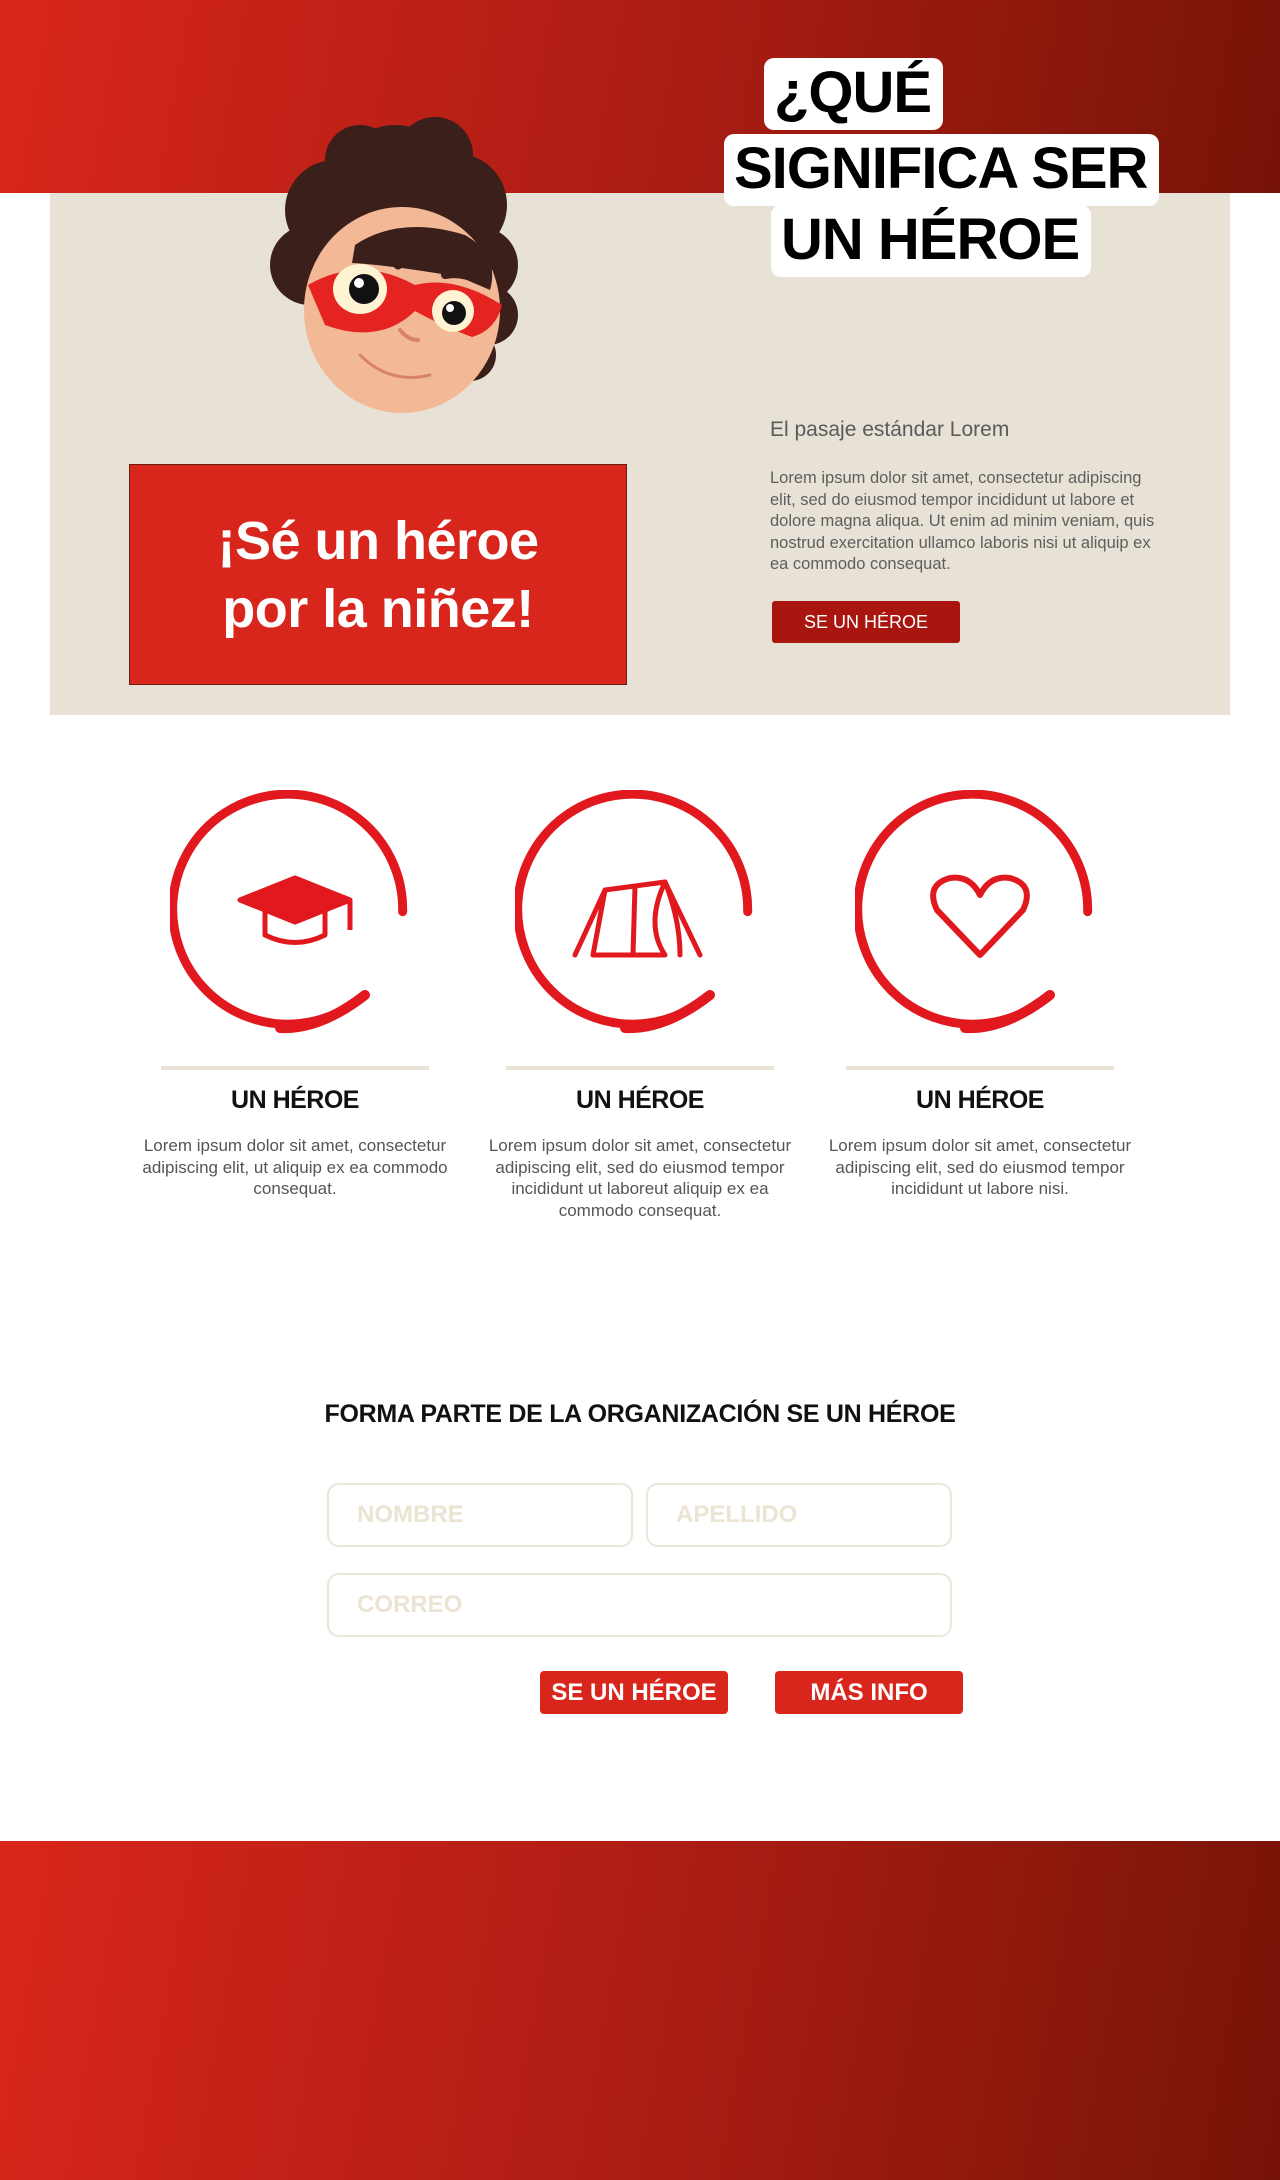 The image size is (1280, 2180). What do you see at coordinates (394, 265) in the screenshot?
I see `hero-girl-illustration` at bounding box center [394, 265].